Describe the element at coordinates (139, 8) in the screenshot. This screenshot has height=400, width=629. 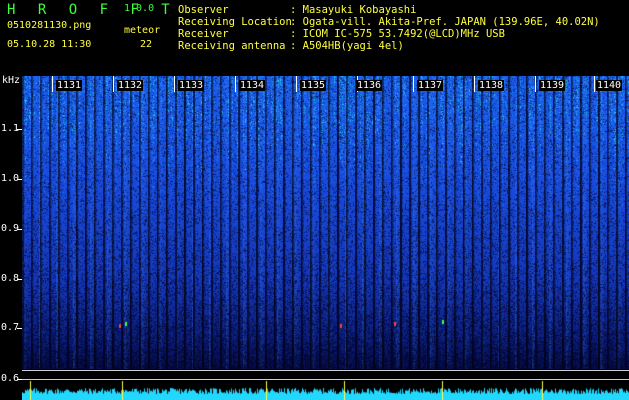
I see `app-version: 1.0.0` at that location.